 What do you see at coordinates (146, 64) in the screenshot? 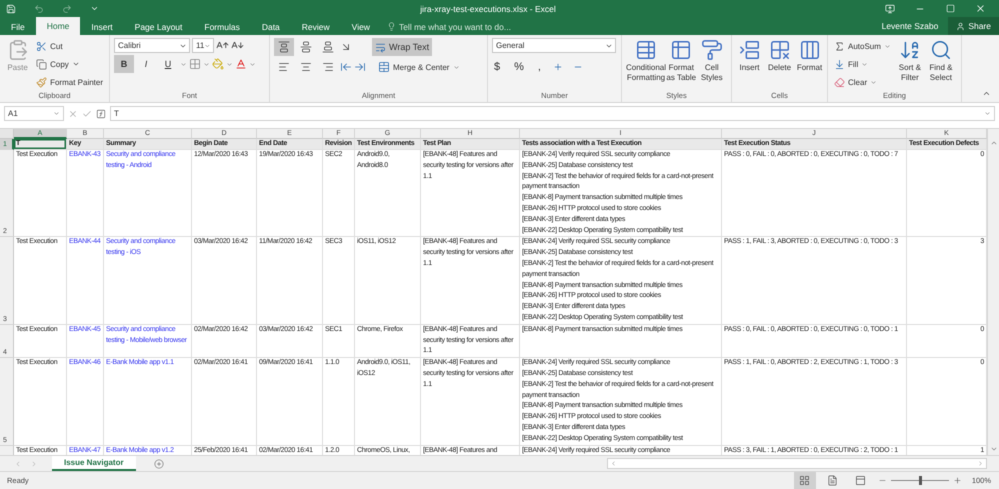
I see `italic-button: I` at bounding box center [146, 64].